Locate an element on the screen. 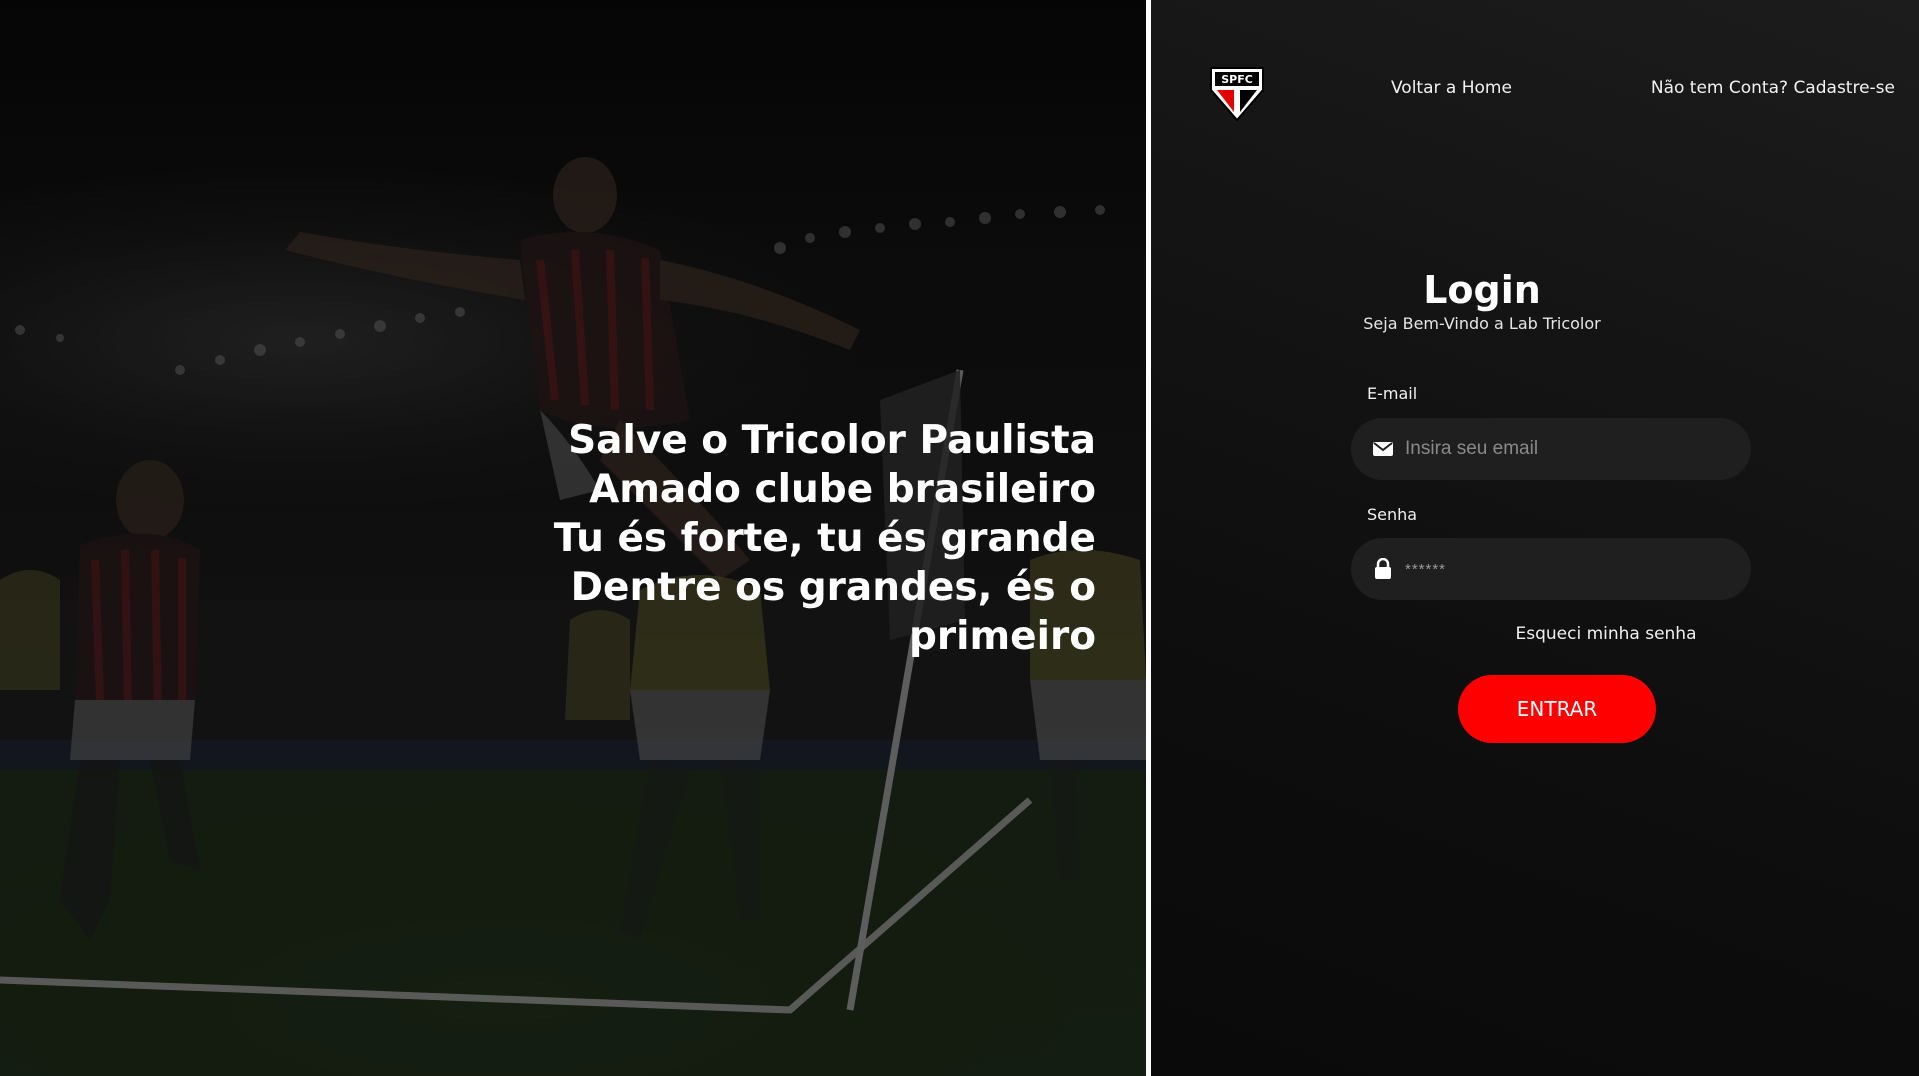 The image size is (1919, 1076). password-label: Senha is located at coordinates (1392, 514).